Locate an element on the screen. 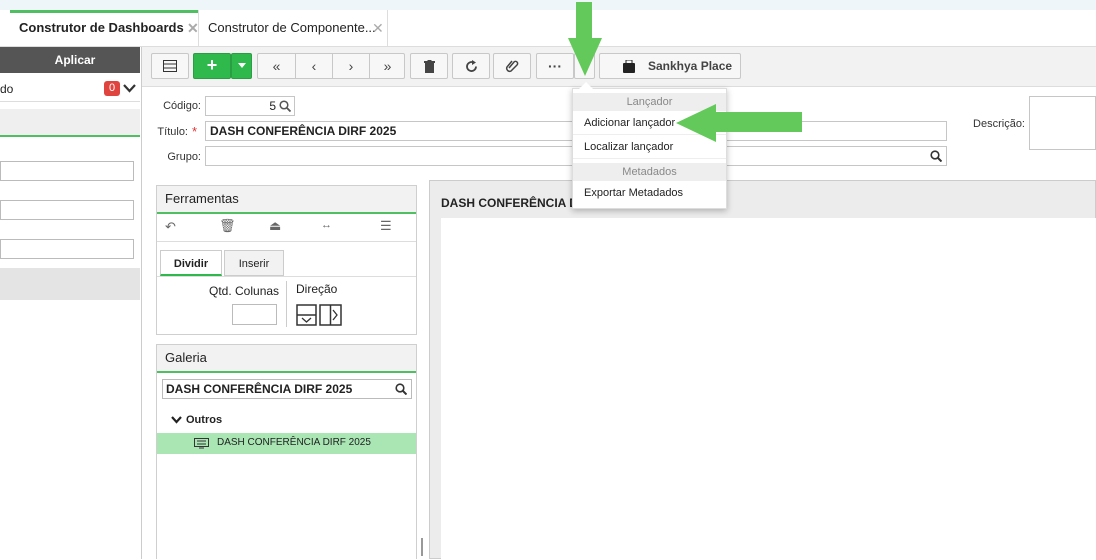 This screenshot has width=1096, height=560. qtd-colunas-label: Qtd. Colunas is located at coordinates (244, 291).